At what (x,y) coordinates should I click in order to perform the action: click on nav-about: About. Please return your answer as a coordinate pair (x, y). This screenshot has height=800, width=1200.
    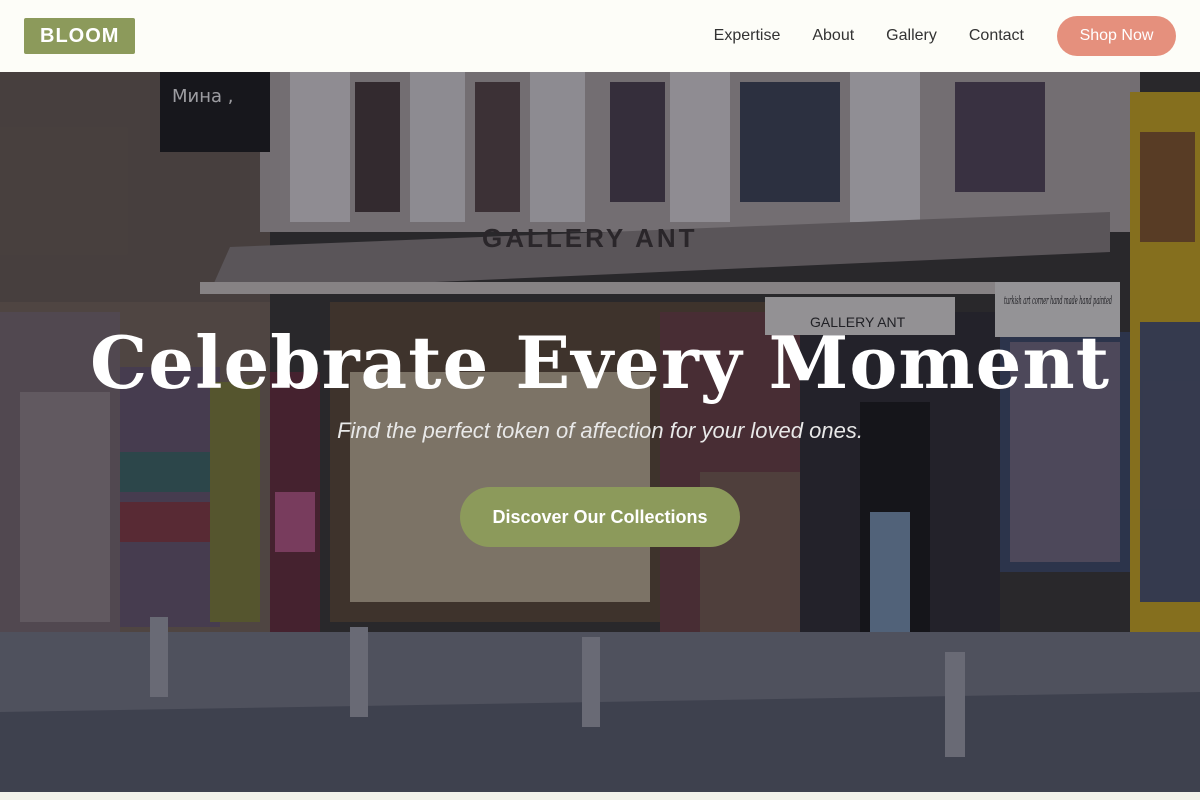
    Looking at the image, I should click on (833, 36).